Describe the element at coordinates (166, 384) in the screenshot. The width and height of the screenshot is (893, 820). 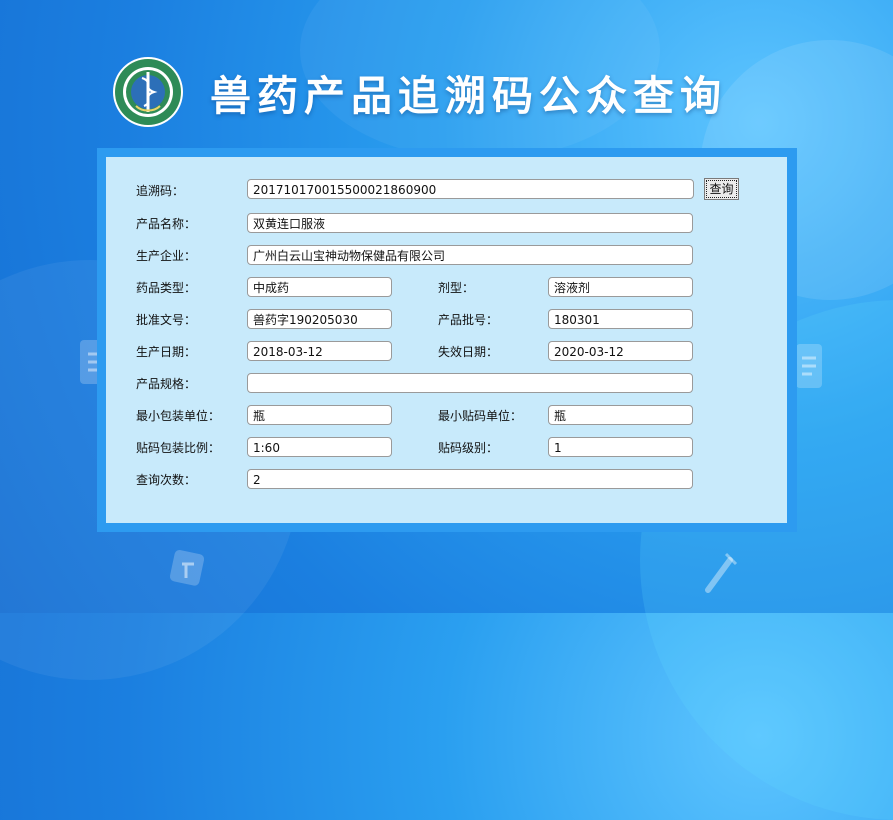
I see `spec-label: 产品规格：` at that location.